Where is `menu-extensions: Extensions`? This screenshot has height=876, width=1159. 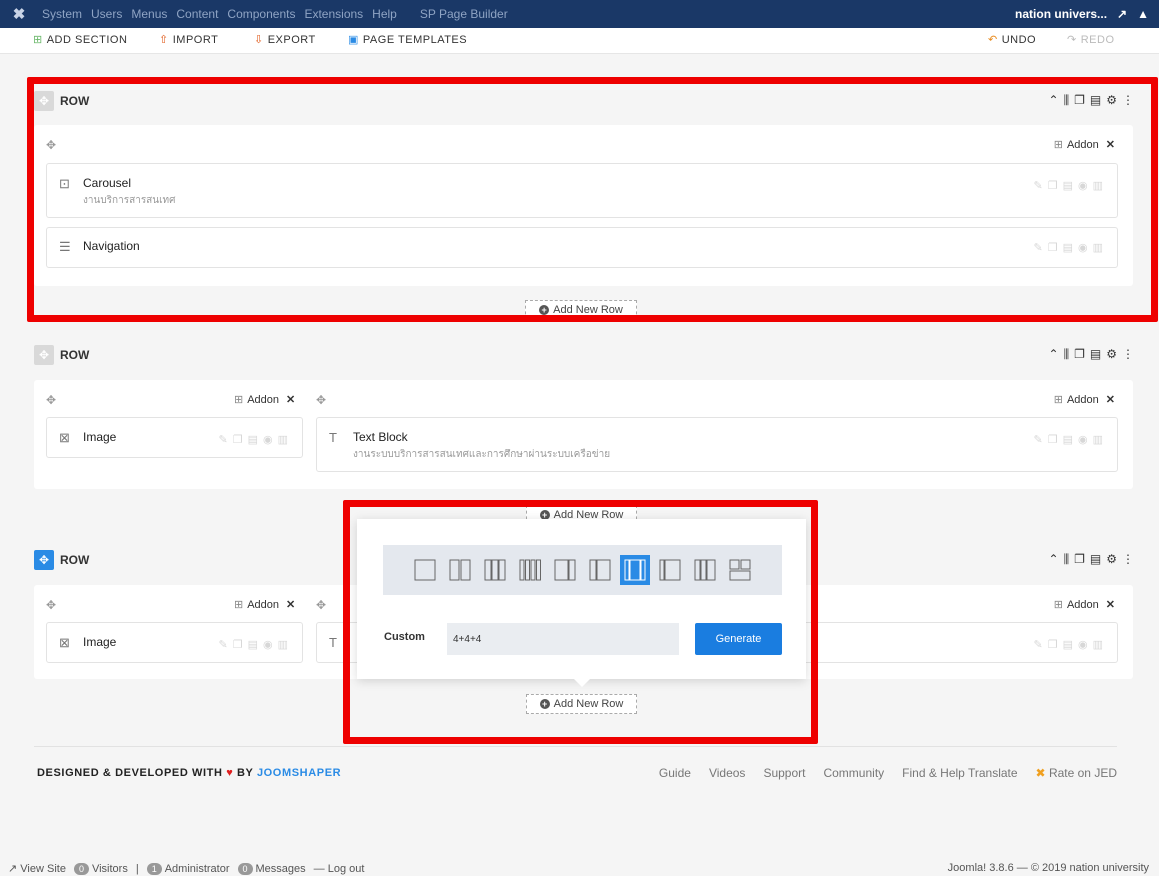 menu-extensions: Extensions is located at coordinates (333, 14).